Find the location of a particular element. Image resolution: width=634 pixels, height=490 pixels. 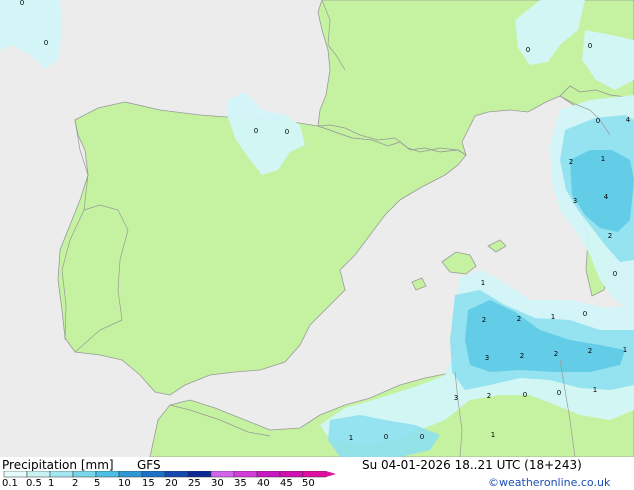

color-scale-tick: 15 is located at coordinates (148, 483).